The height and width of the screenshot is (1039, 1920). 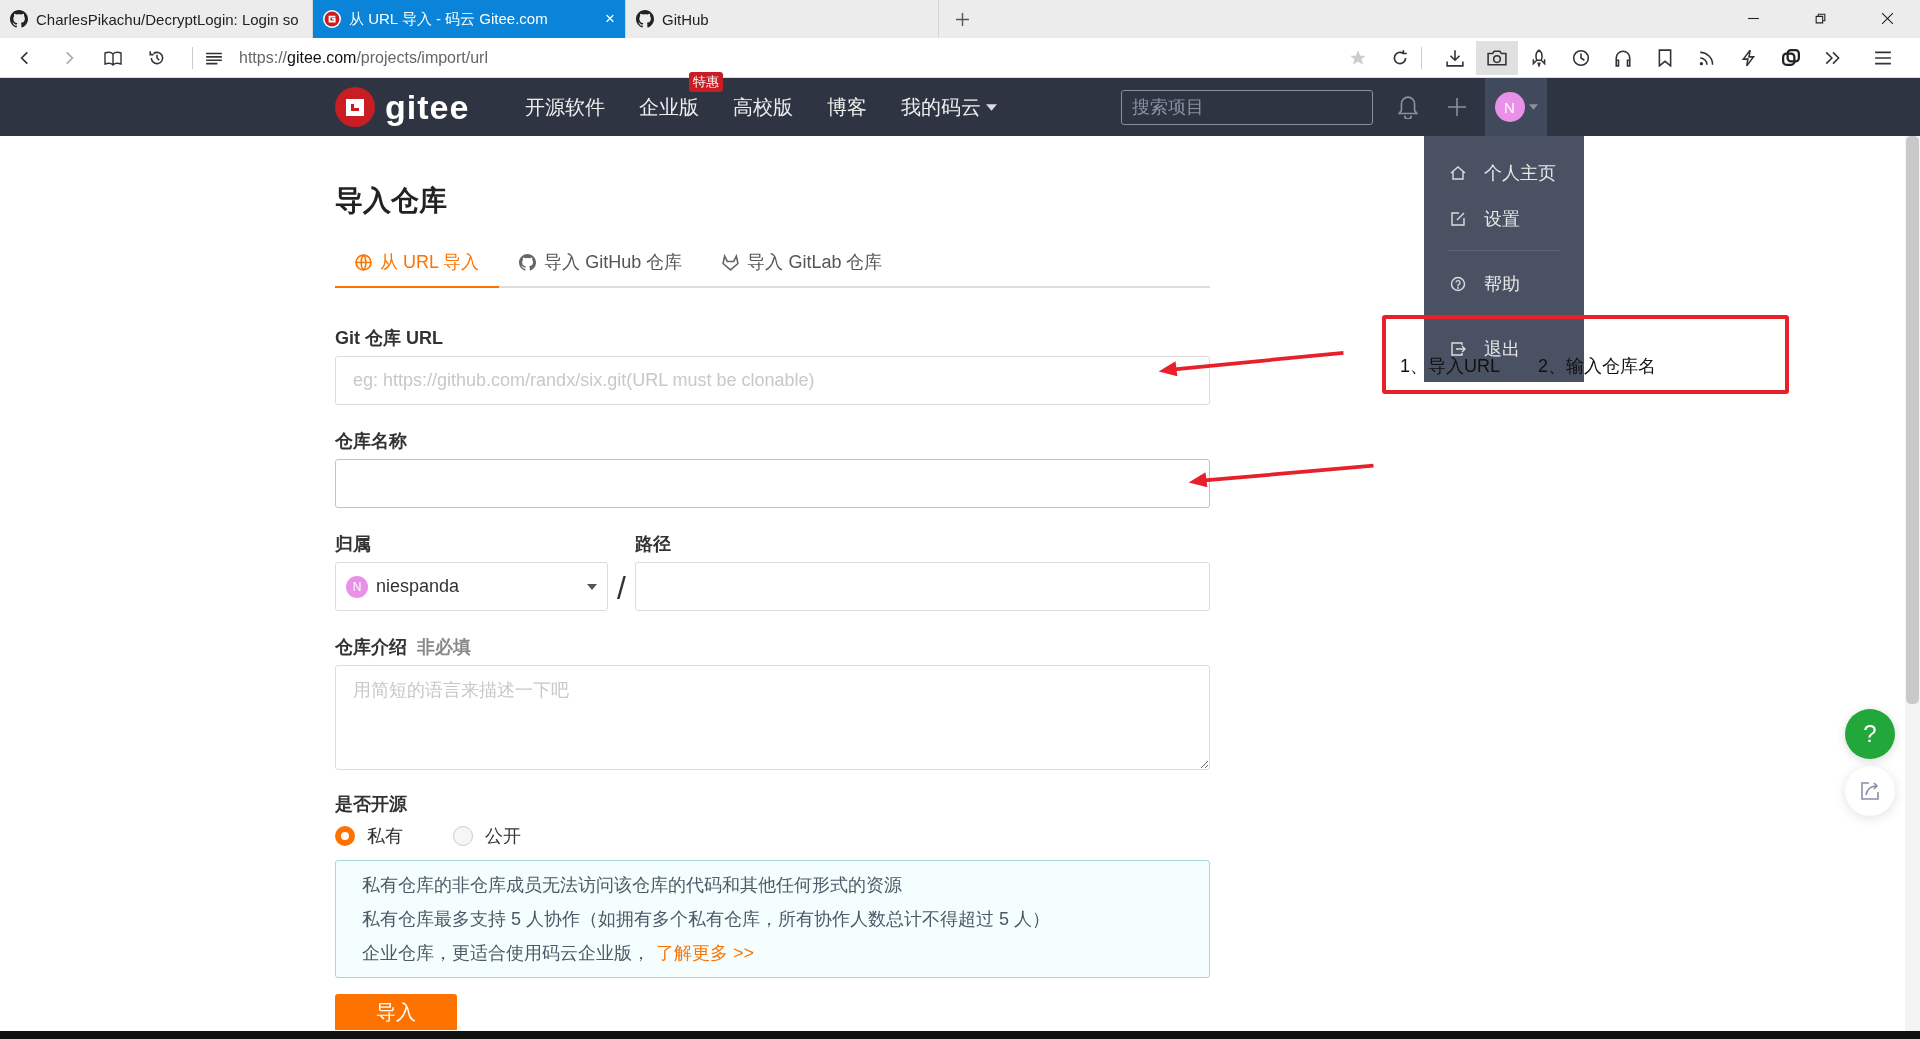 I want to click on promo-badge: 特惠, so click(x=706, y=81).